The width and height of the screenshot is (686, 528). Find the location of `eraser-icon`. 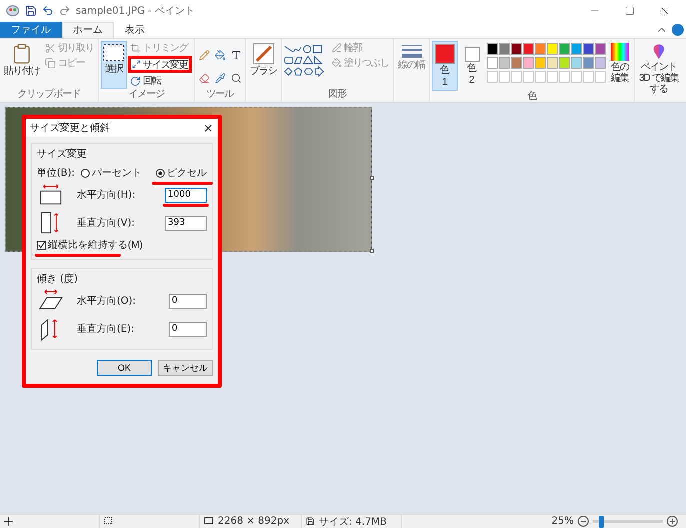

eraser-icon is located at coordinates (204, 78).